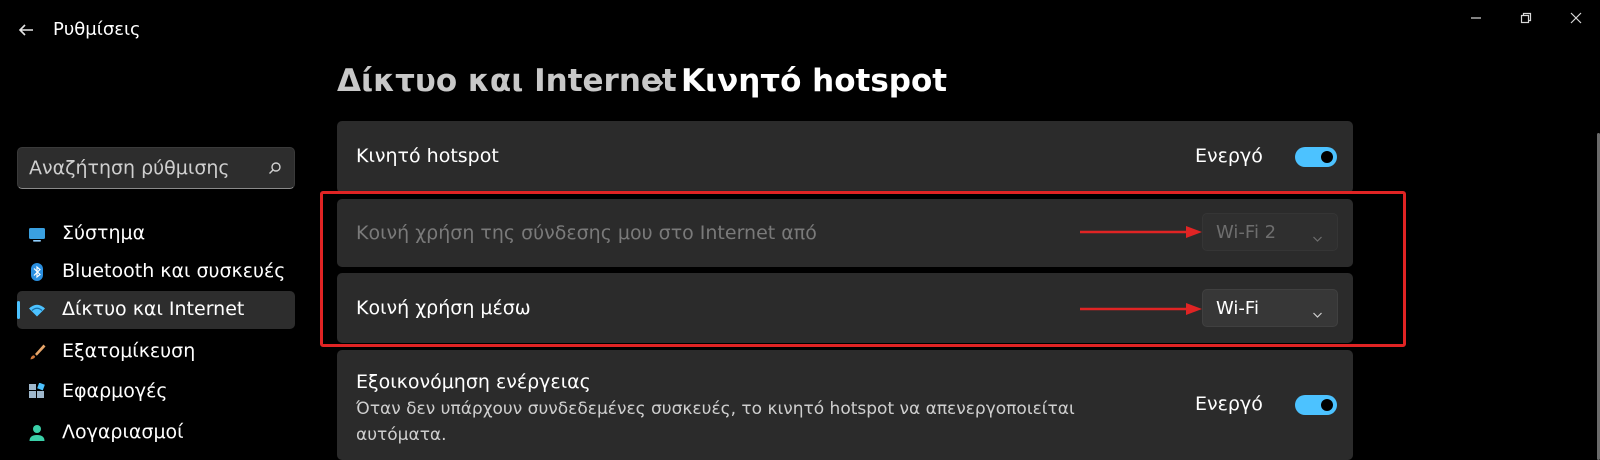 The width and height of the screenshot is (1600, 460). I want to click on hotspot-label: Κινητό hotspot, so click(427, 156).